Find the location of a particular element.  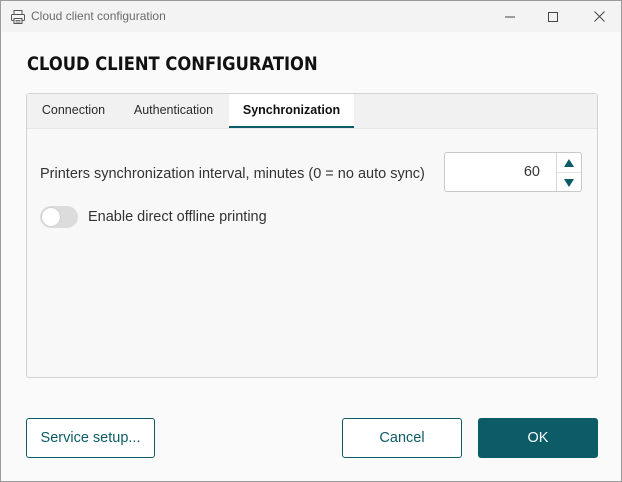

maximize-icon is located at coordinates (553, 16).